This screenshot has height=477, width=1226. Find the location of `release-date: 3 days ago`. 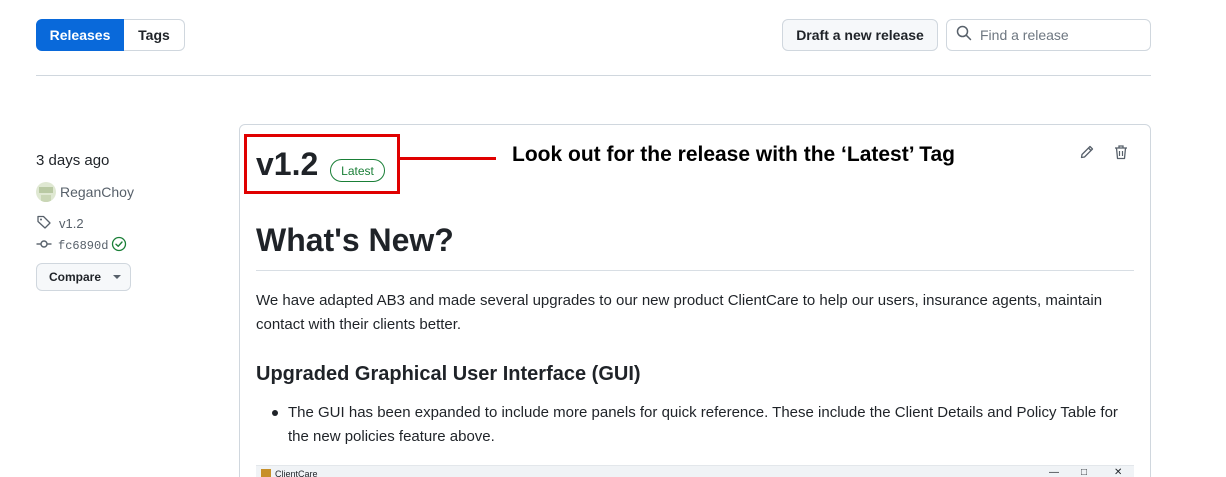

release-date: 3 days ago is located at coordinates (73, 160).